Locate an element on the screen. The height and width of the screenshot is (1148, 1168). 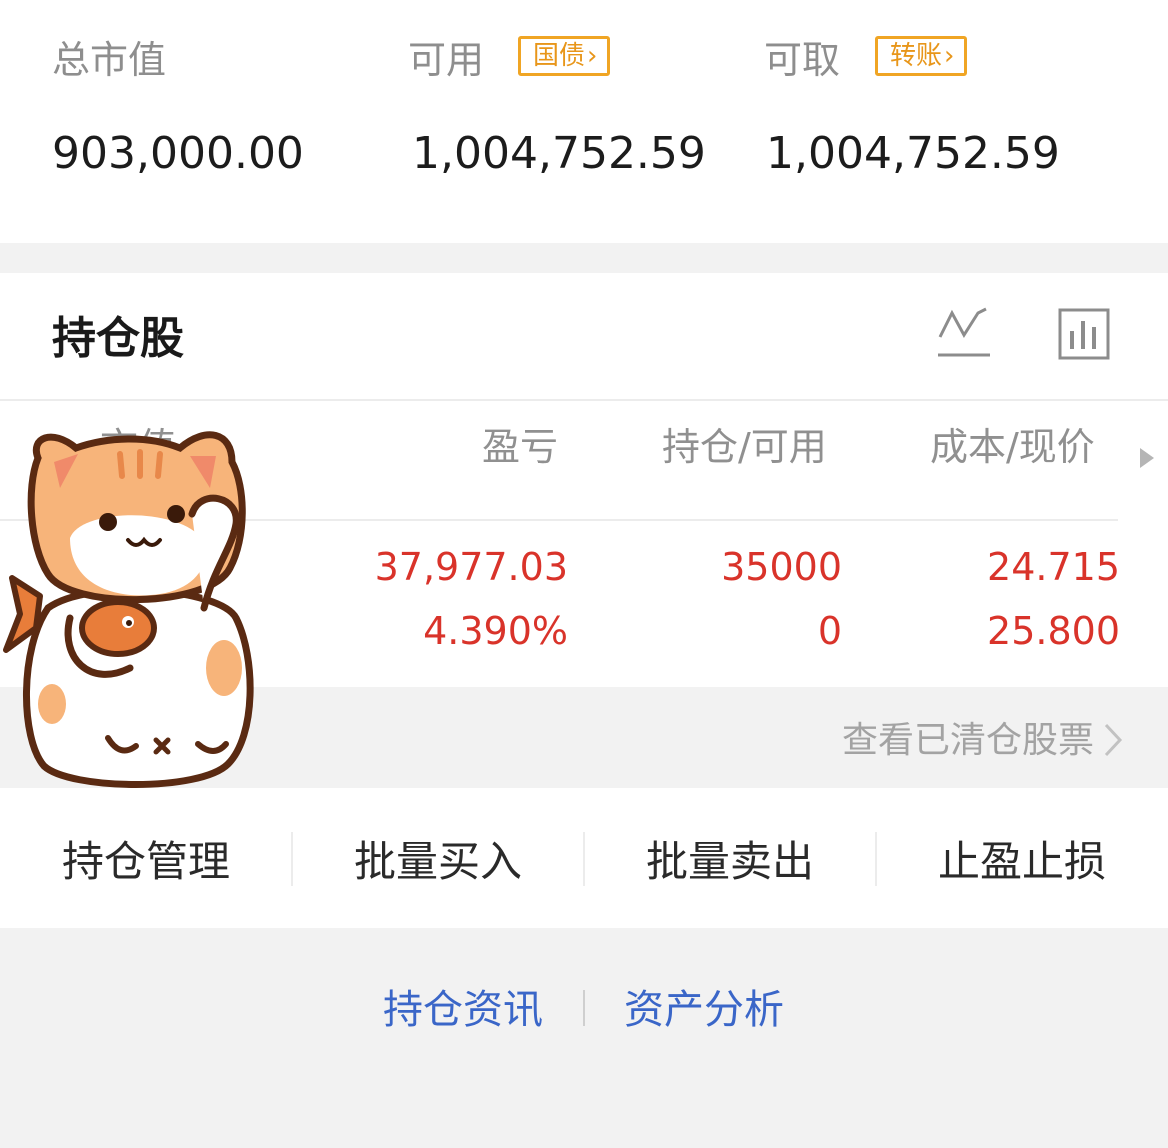
transfer-label: 转账 is located at coordinates (916, 56).